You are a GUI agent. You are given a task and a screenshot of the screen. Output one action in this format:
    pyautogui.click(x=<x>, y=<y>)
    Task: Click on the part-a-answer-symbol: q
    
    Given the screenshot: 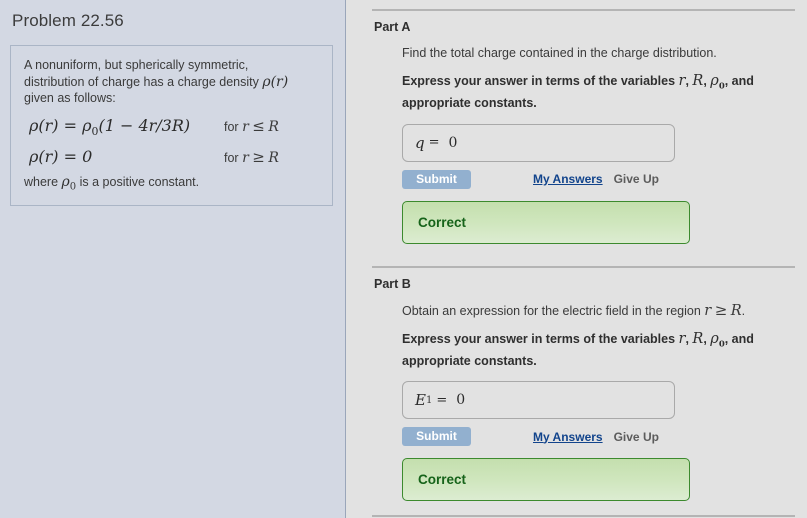 What is the action you would take?
    pyautogui.click(x=420, y=142)
    